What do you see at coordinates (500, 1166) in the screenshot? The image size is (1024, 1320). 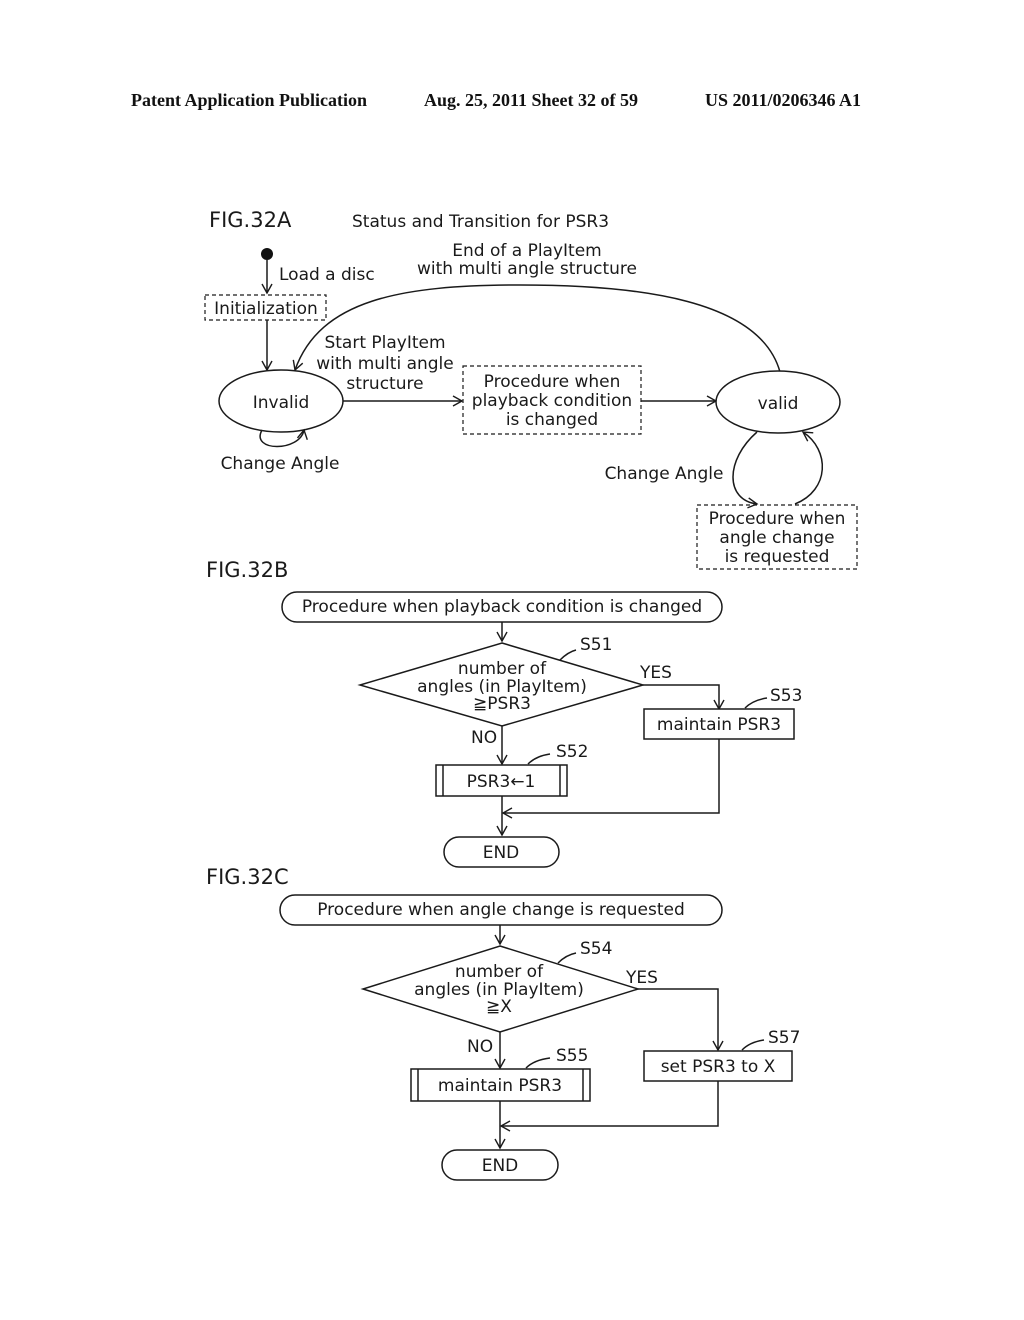 I see `fig32c-end-label: END` at bounding box center [500, 1166].